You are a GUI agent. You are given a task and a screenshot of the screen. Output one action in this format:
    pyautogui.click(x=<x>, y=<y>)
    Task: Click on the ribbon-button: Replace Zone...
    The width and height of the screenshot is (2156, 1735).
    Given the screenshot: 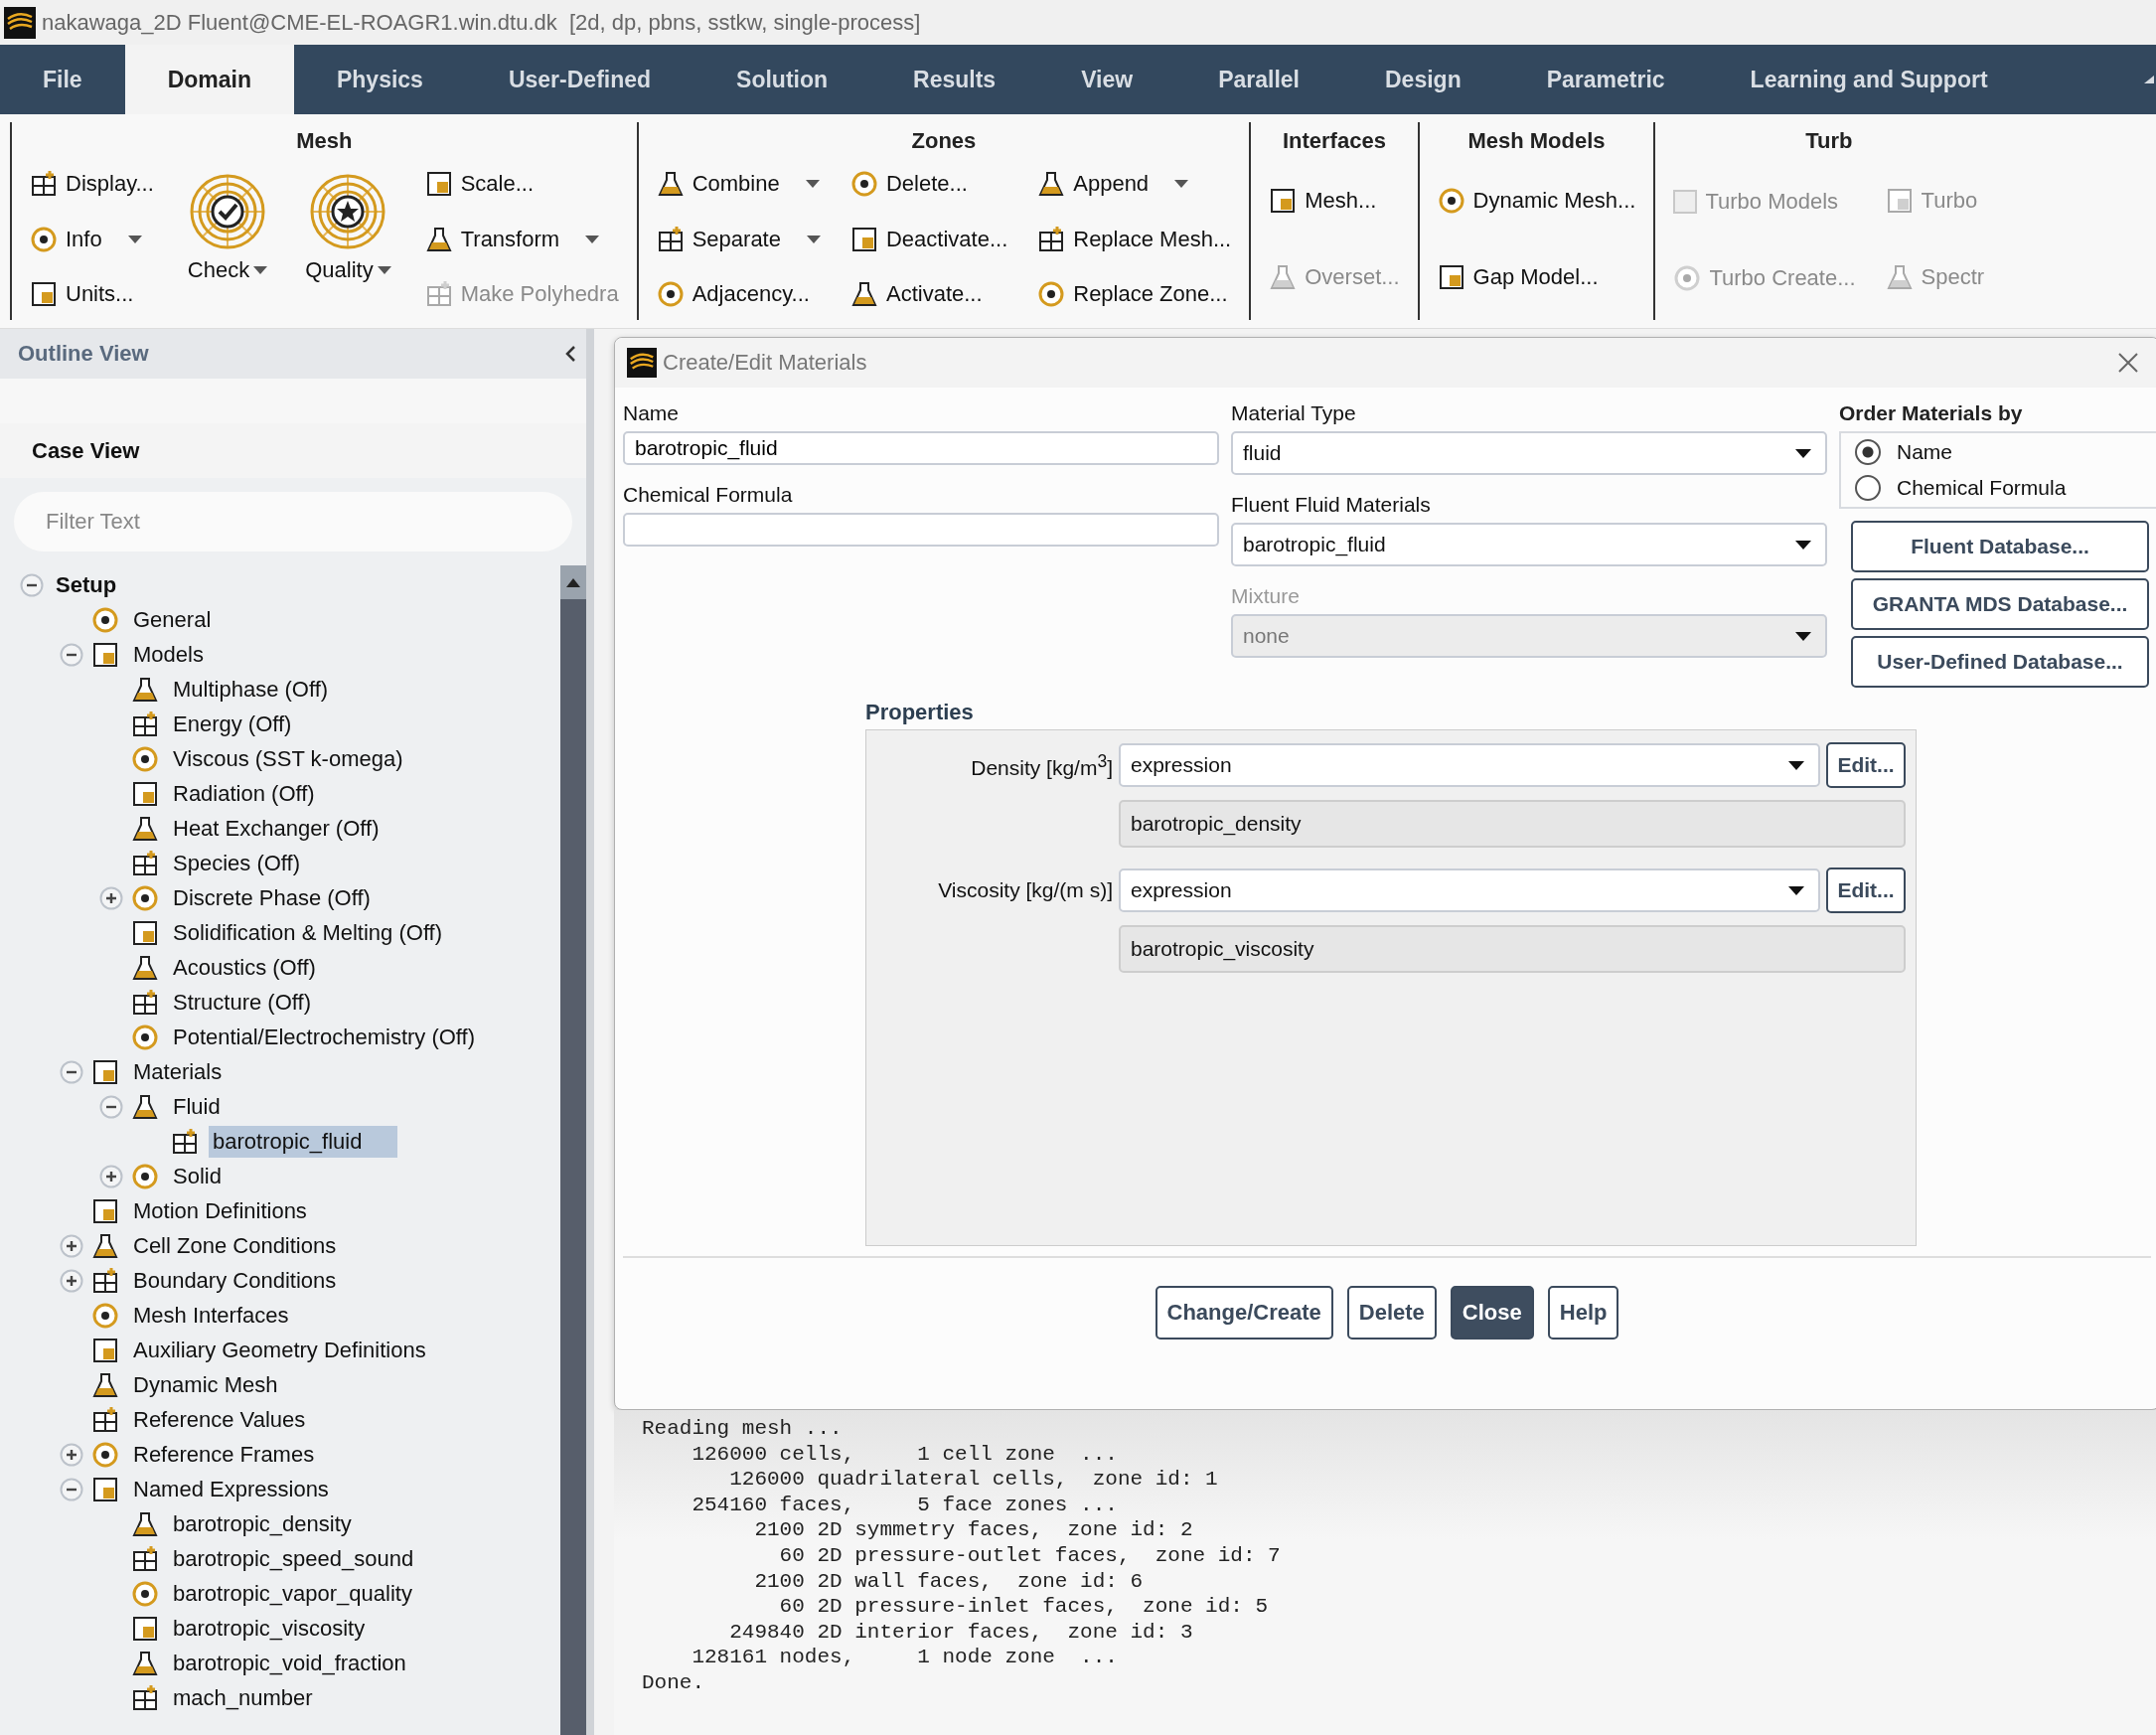 What is the action you would take?
    pyautogui.click(x=1134, y=294)
    